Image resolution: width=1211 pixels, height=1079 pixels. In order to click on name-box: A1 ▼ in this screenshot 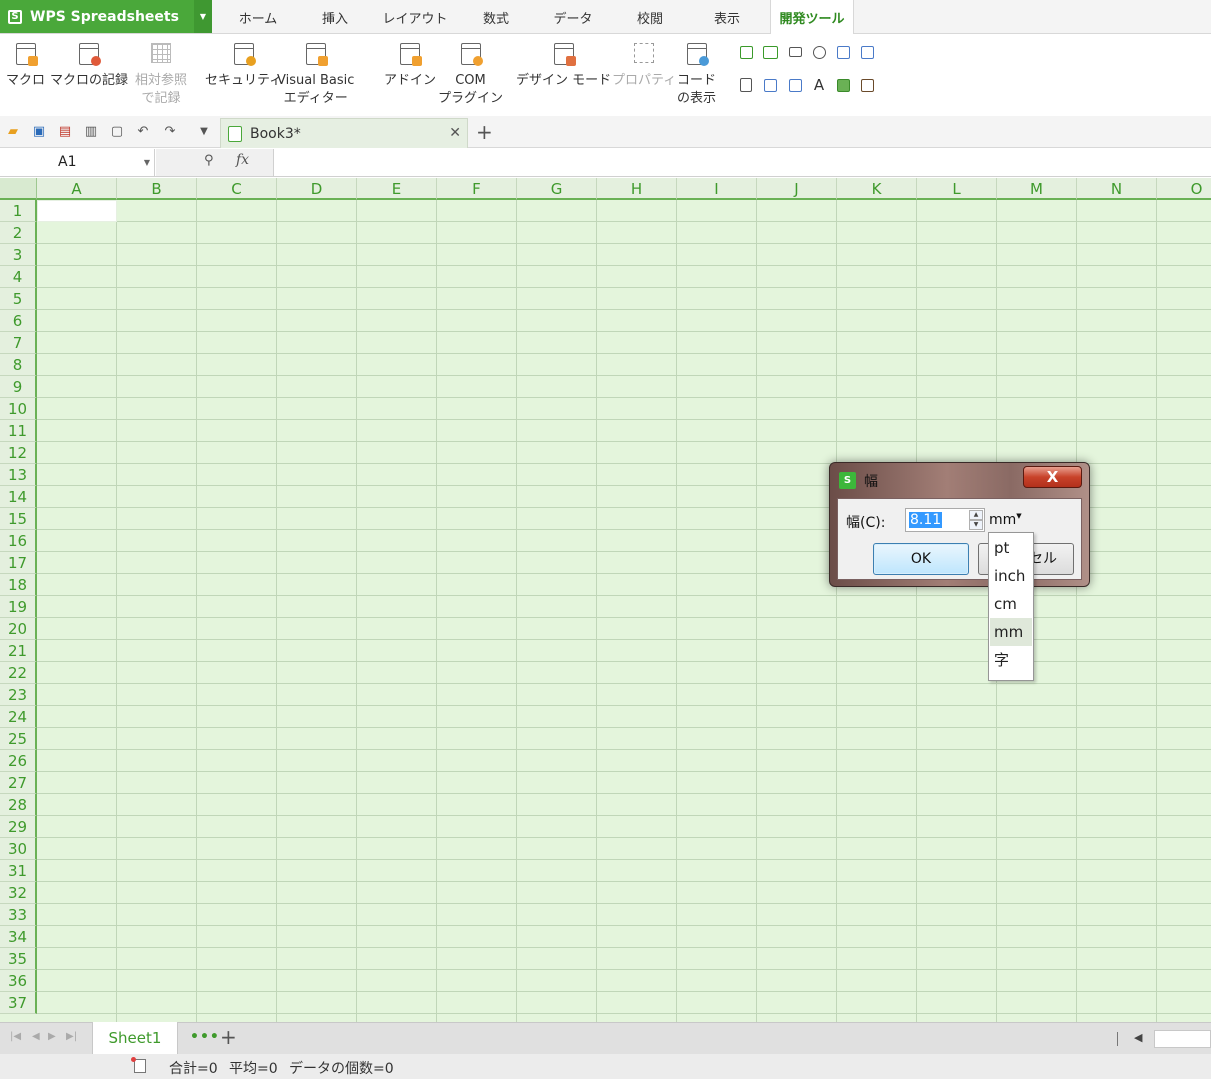, I will do `click(77, 162)`.